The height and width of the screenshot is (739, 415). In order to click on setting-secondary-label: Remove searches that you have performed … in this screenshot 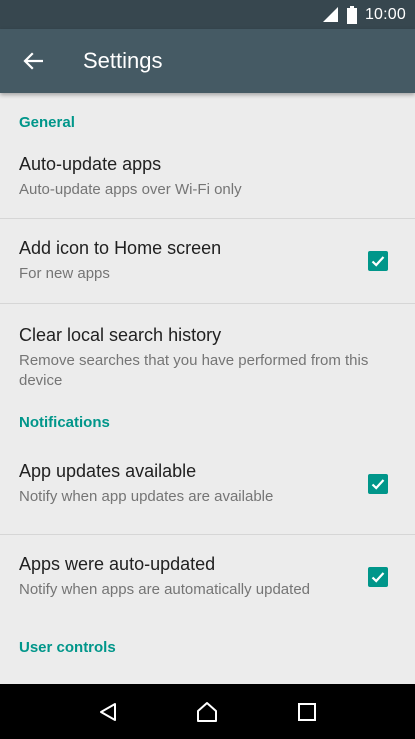, I will do `click(194, 370)`.